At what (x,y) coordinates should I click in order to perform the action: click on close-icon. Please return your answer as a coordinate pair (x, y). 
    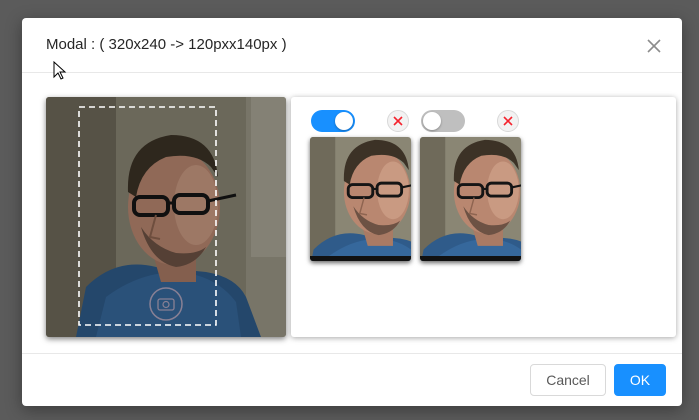
    Looking at the image, I should click on (654, 46).